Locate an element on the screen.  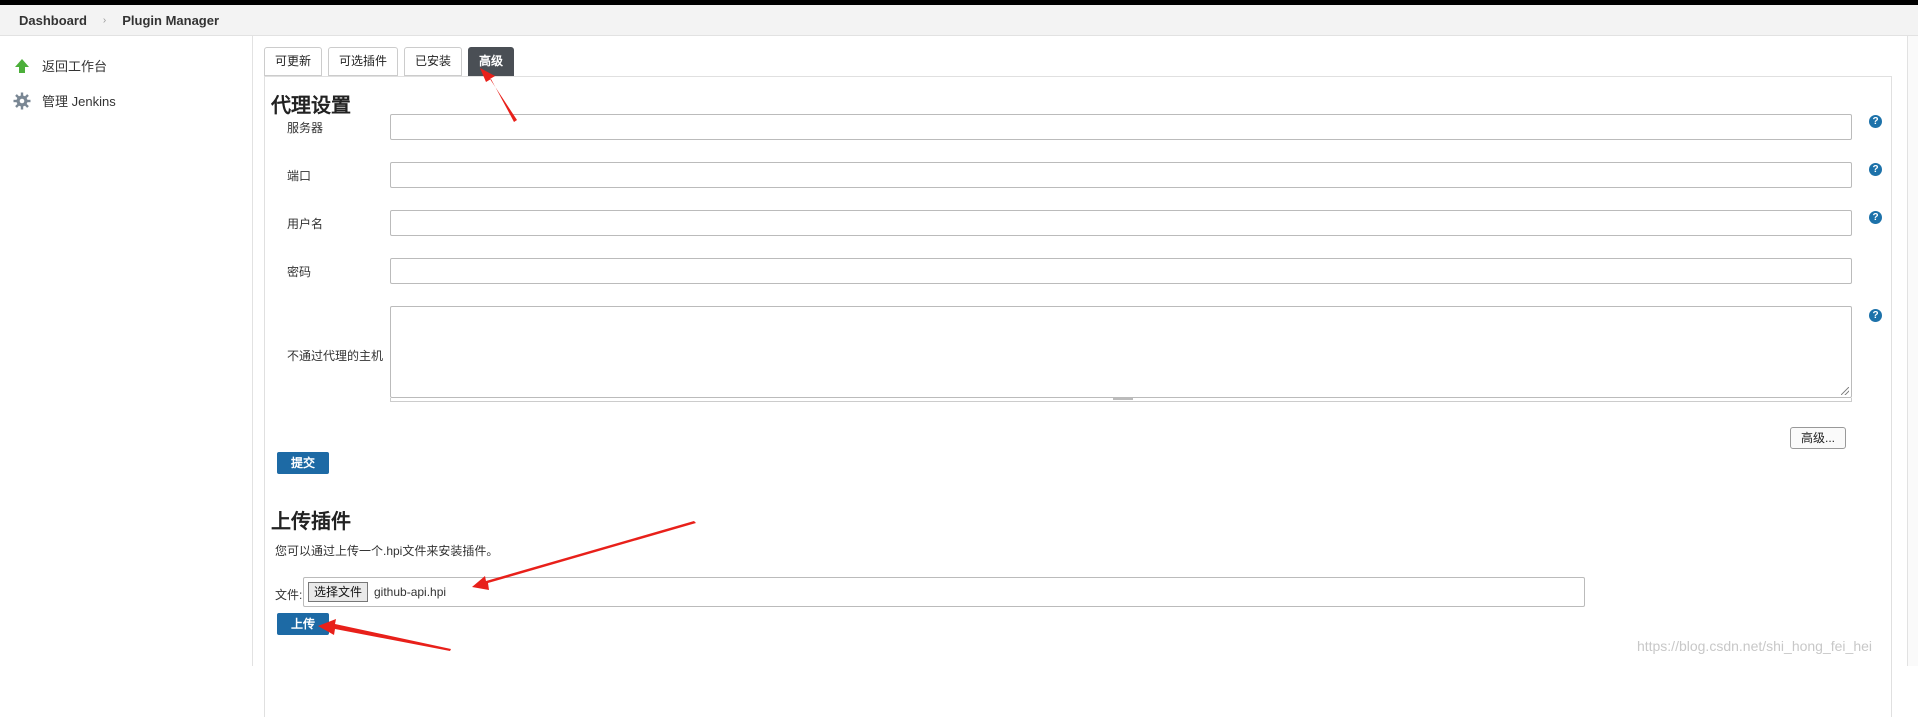
breadcrumb-plugin-manager: Plugin Manager is located at coordinates (170, 20).